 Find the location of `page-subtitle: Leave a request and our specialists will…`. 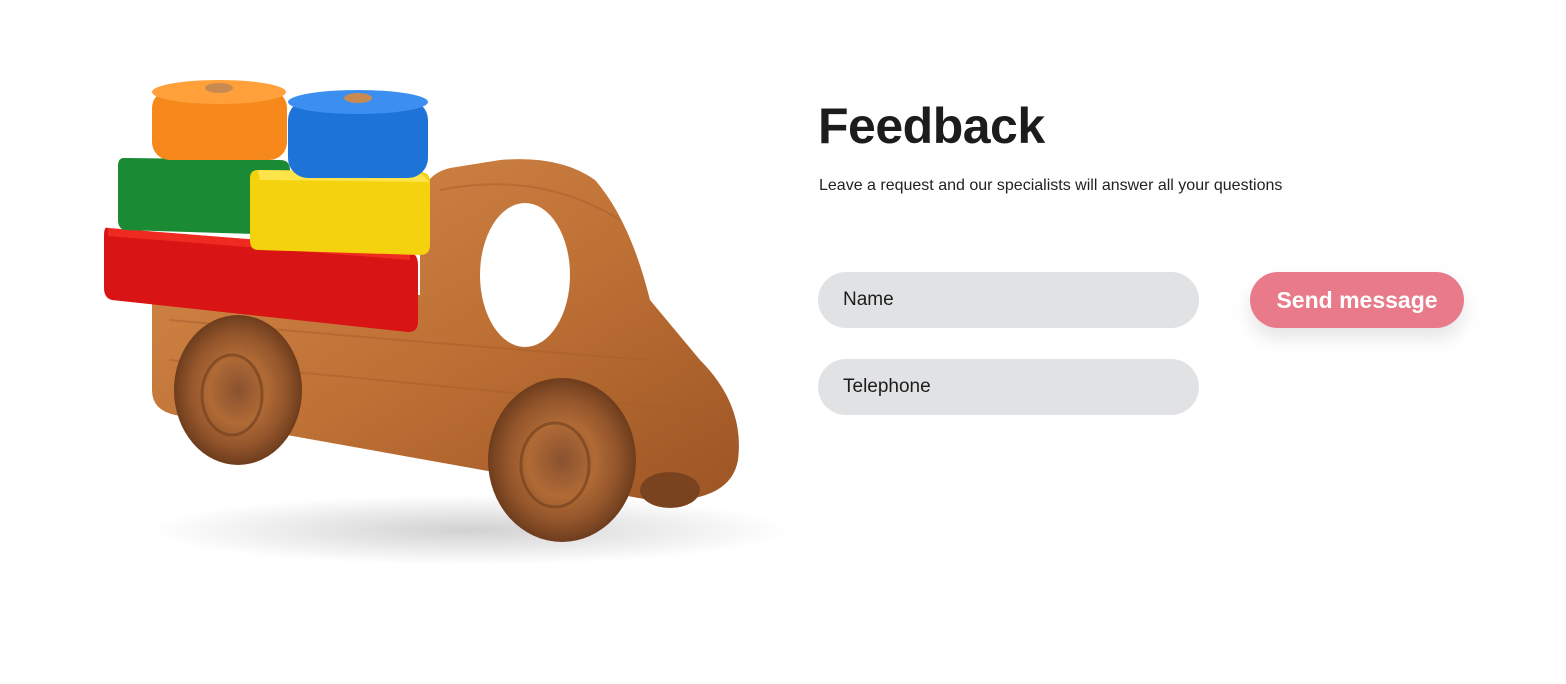

page-subtitle: Leave a request and our specialists will… is located at coordinates (1051, 185).